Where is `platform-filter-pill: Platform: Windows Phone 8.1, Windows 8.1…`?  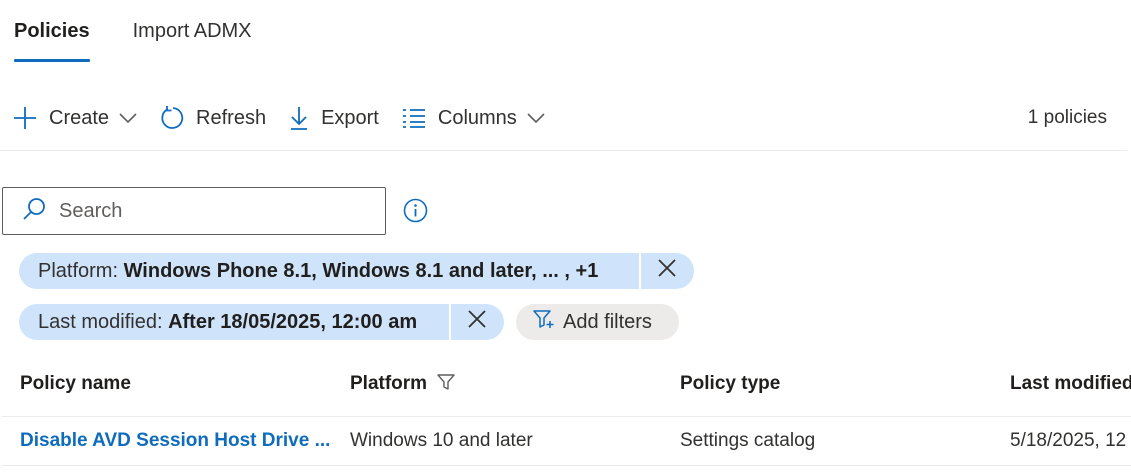 platform-filter-pill: Platform: Windows Phone 8.1, Windows 8.1… is located at coordinates (356, 271).